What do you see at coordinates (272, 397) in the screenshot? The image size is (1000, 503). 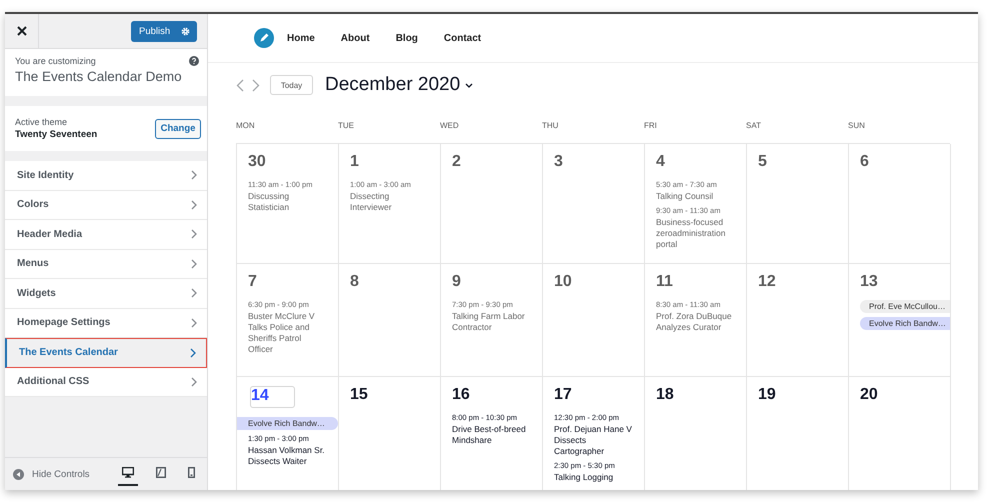 I see `day-number: 14` at bounding box center [272, 397].